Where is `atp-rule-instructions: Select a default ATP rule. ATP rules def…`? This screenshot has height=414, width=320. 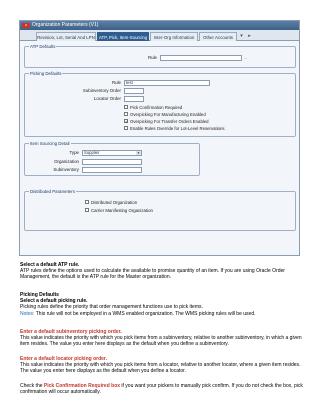 atp-rule-instructions: Select a default ATP rule. ATP rules def… is located at coordinates (164, 271).